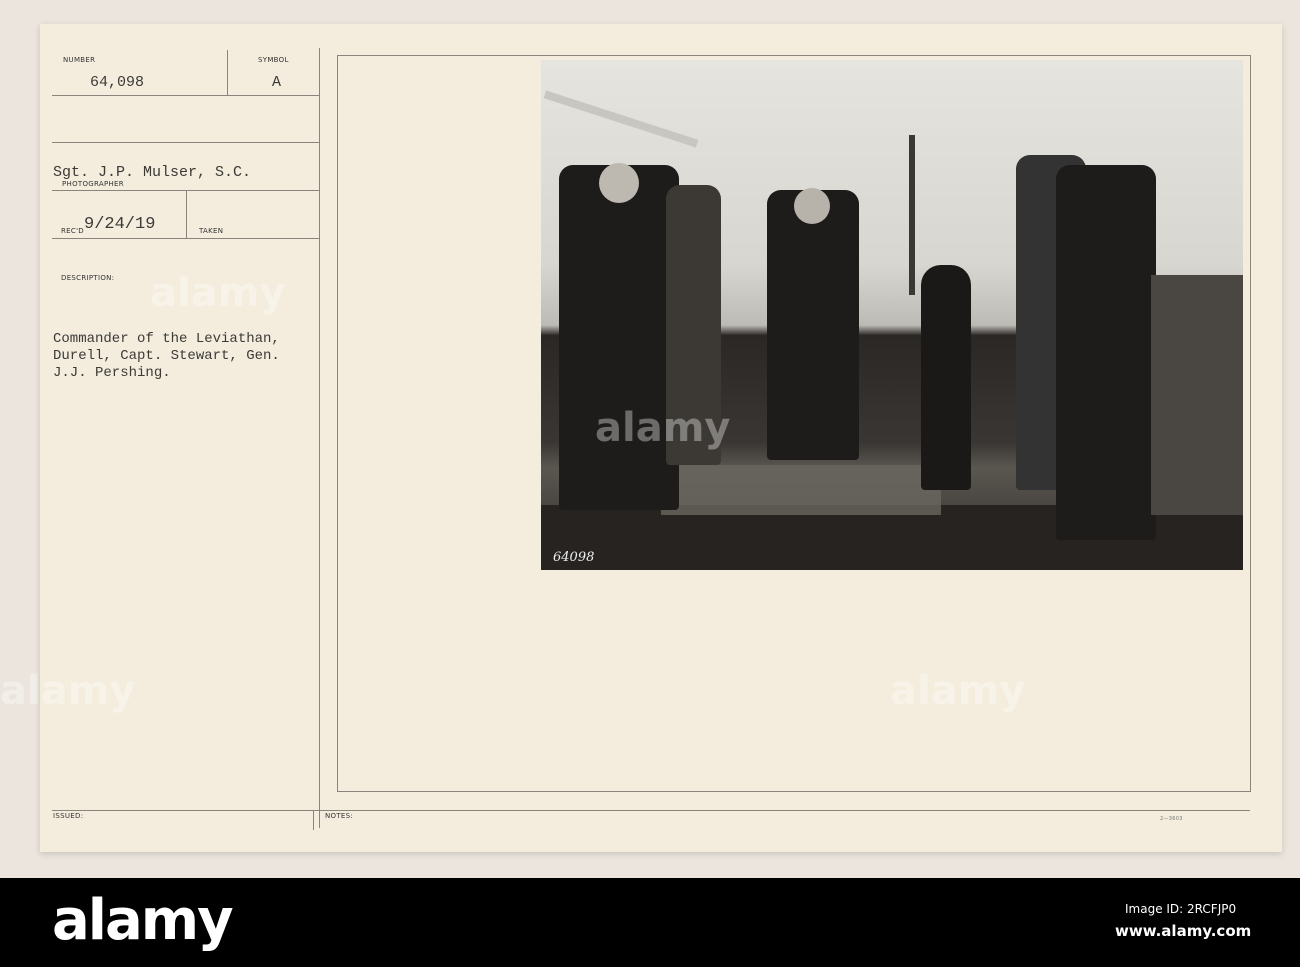  I want to click on site-url: www.alamy.com, so click(1183, 931).